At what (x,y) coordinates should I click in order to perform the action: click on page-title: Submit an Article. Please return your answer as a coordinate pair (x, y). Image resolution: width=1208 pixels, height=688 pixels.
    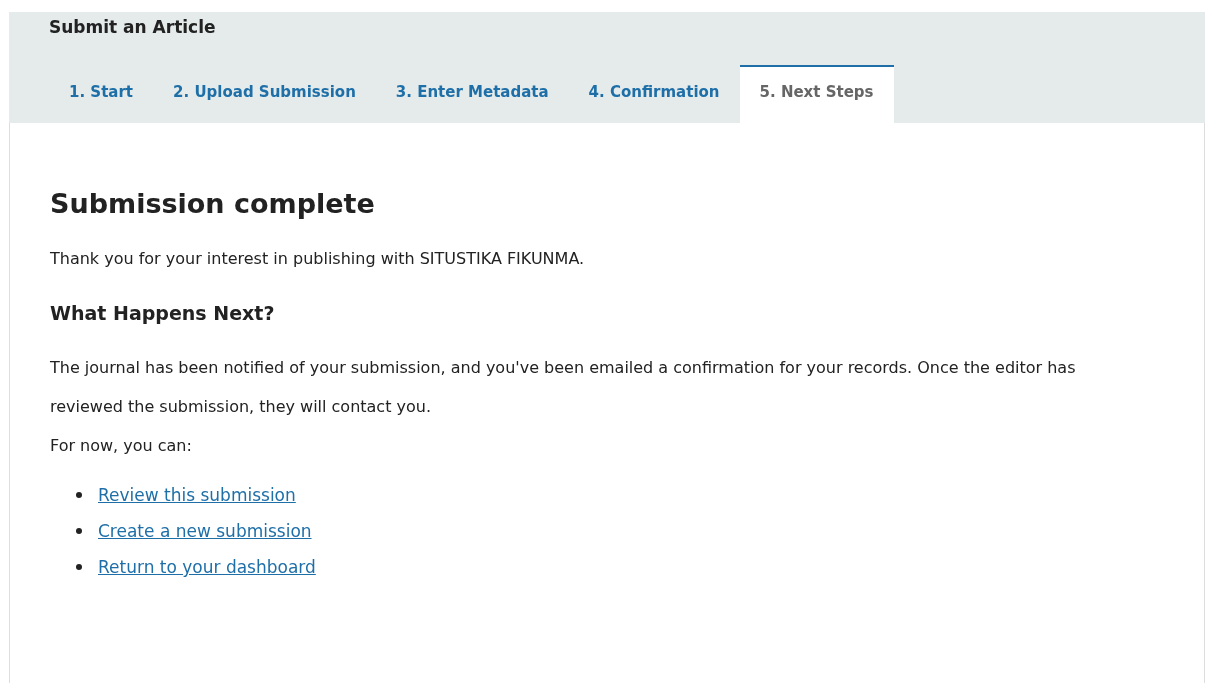
    Looking at the image, I should click on (133, 27).